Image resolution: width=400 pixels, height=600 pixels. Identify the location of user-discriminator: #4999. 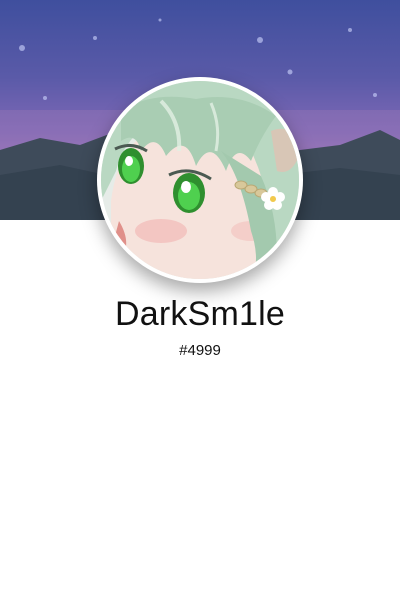
(200, 350).